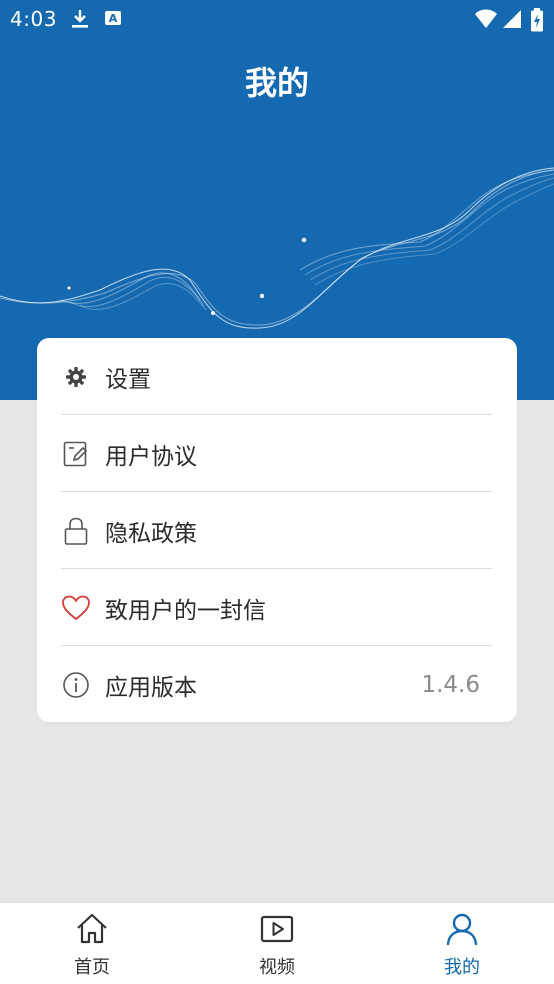 This screenshot has height=984, width=554. Describe the element at coordinates (76, 454) in the screenshot. I see `edit-document-icon` at that location.